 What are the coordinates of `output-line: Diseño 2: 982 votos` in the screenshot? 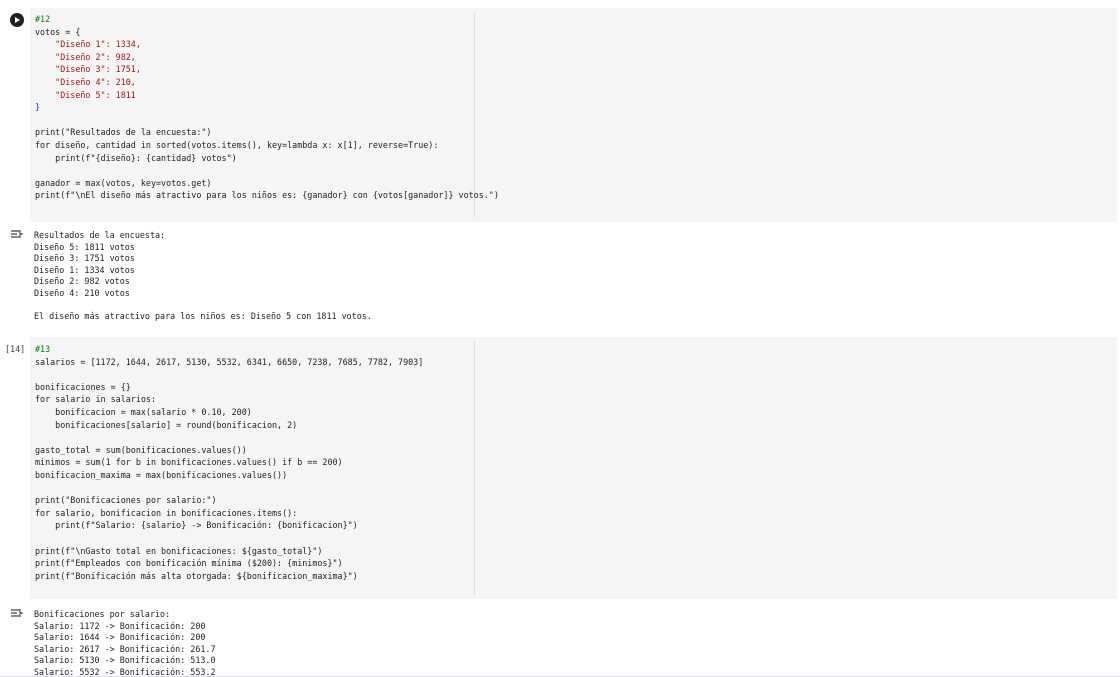 It's located at (82, 281).